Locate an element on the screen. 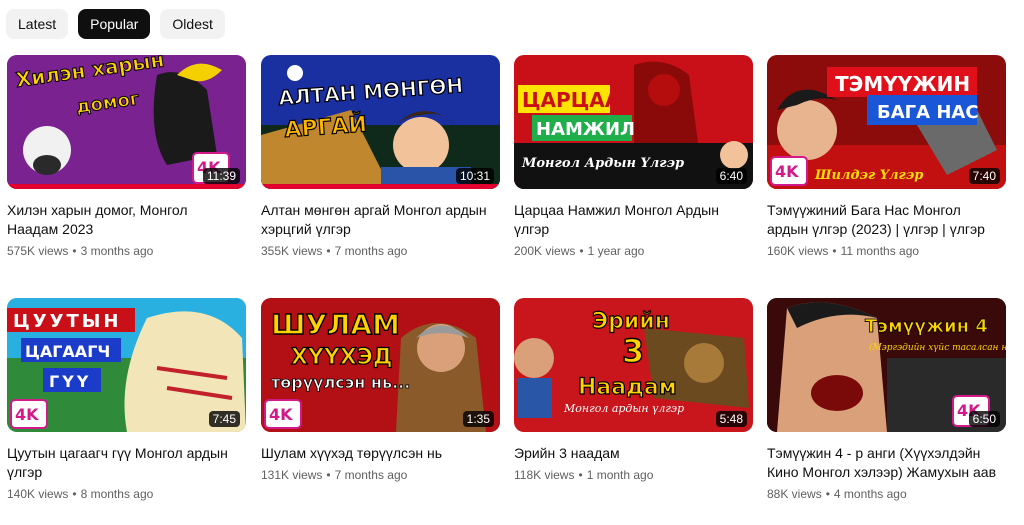 The height and width of the screenshot is (525, 1024). video-thumbnail: ЦУУТЫН ЦАГААГЧ ГҮҮ 4K 7:45 is located at coordinates (126, 365).